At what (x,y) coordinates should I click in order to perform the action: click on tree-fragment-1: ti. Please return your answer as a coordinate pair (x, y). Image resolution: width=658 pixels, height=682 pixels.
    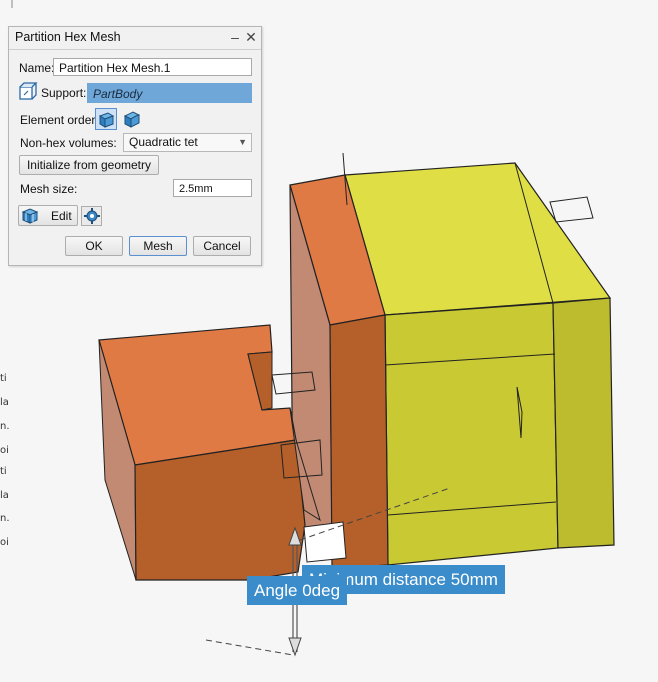
    Looking at the image, I should click on (3, 378).